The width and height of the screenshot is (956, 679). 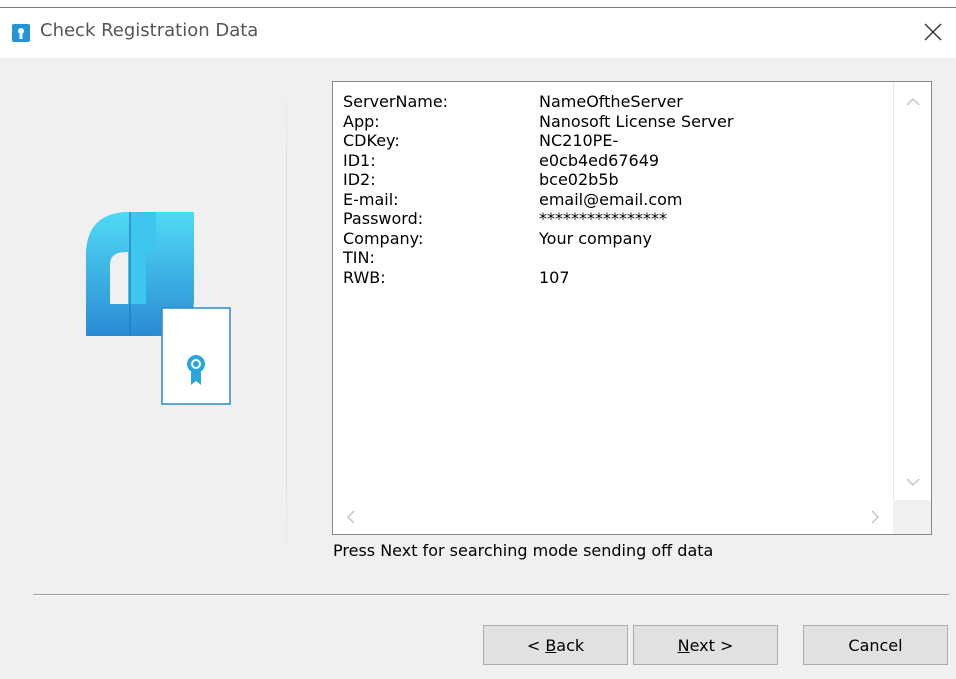 What do you see at coordinates (478, 7) in the screenshot?
I see `window-top-border` at bounding box center [478, 7].